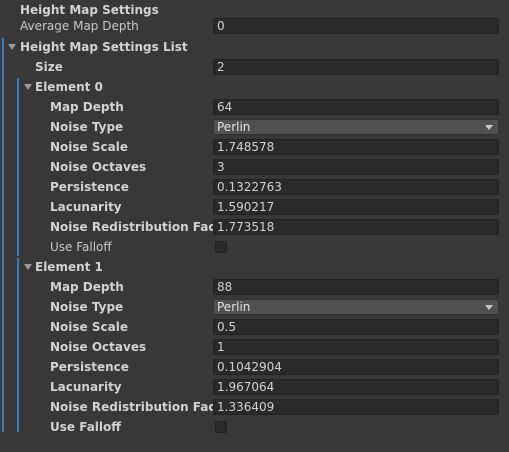  I want to click on noise-scale-row: Noise Scale 0.5, so click(254, 327).